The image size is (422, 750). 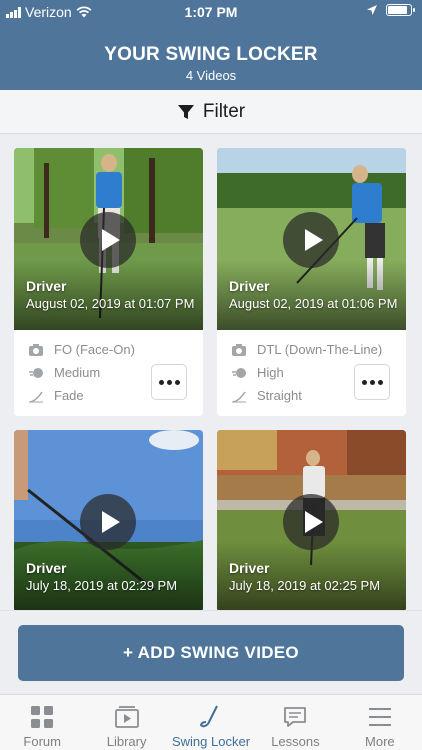 I want to click on status-right, so click(x=390, y=10).